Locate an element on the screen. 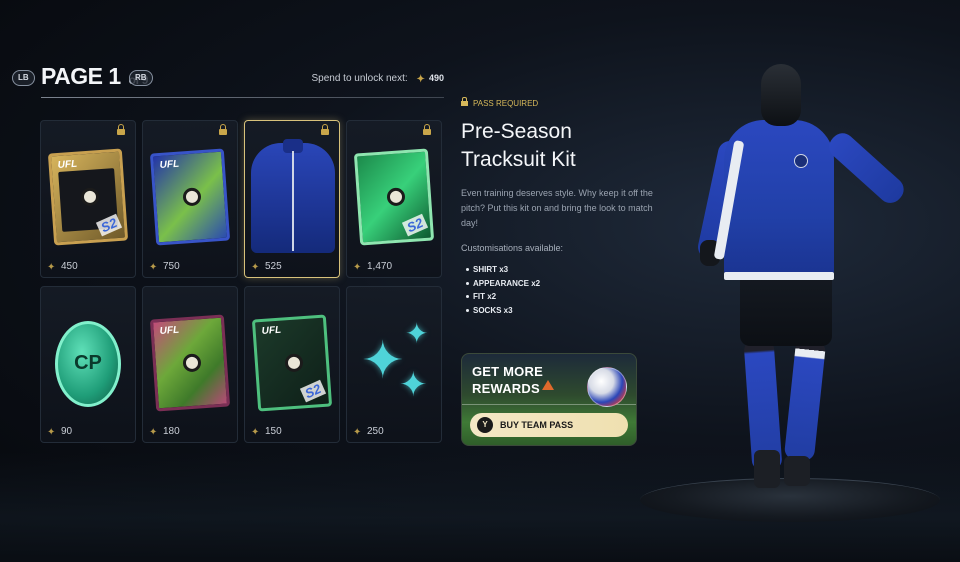 This screenshot has height=562, width=960. reward-card-2: UFL ✦ 750 is located at coordinates (190, 199).